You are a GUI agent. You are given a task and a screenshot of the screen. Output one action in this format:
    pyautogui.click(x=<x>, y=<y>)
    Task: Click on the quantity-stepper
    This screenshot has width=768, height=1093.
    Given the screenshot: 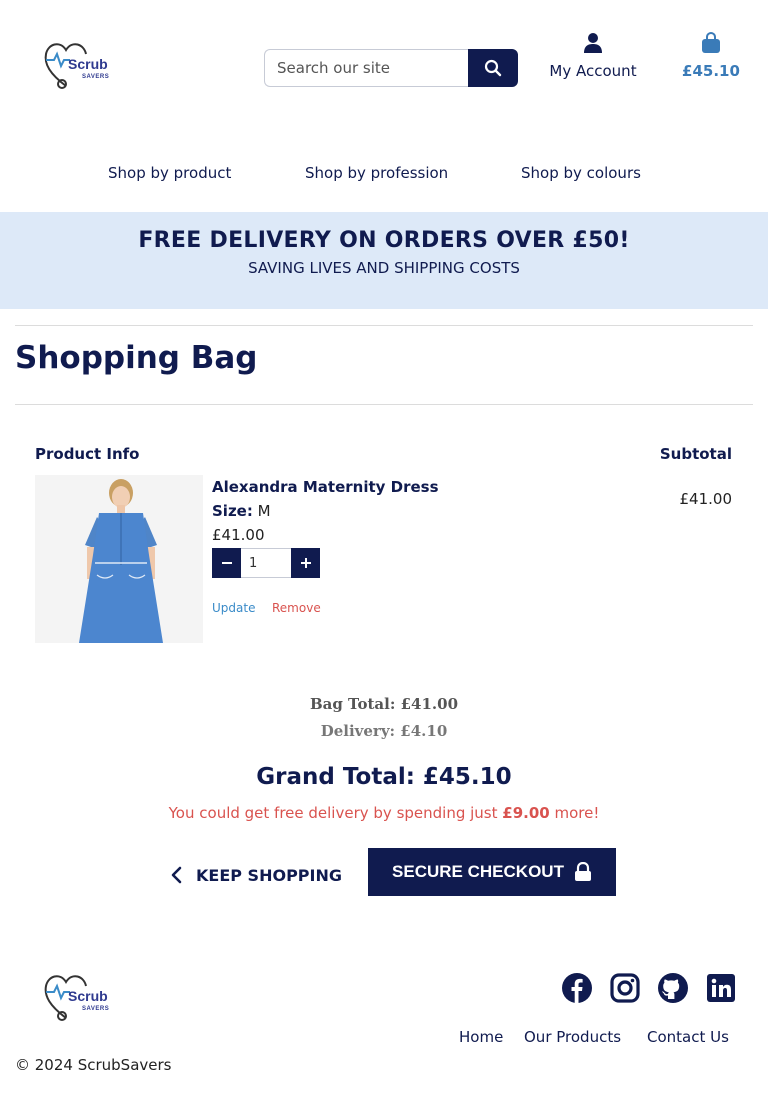 What is the action you would take?
    pyautogui.click(x=266, y=563)
    